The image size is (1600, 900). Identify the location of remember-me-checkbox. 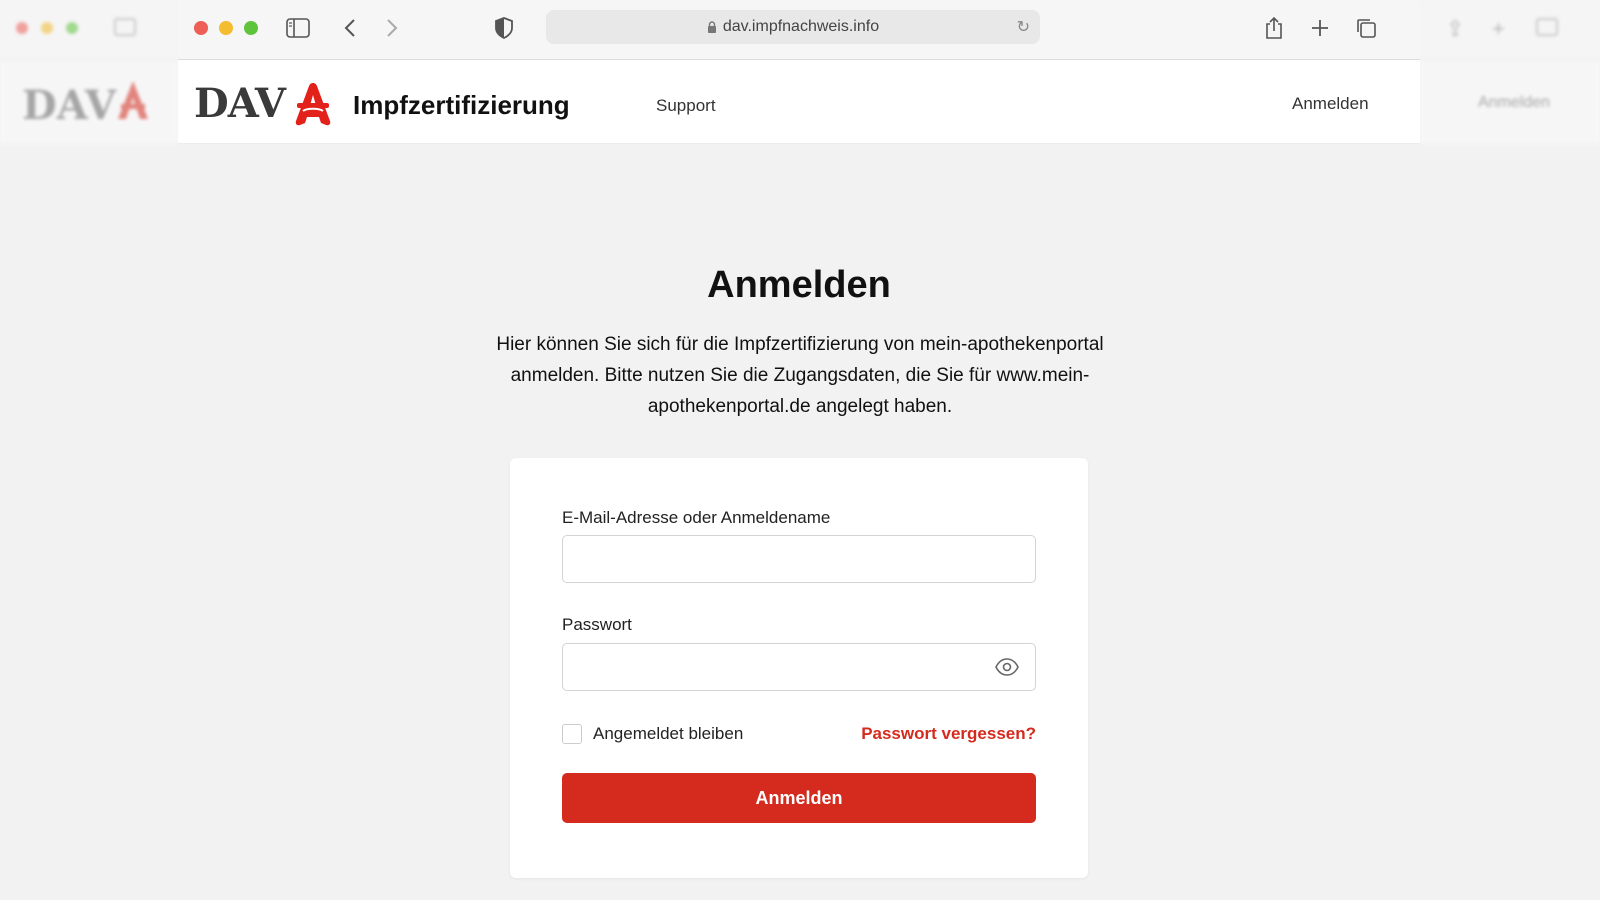
(572, 734).